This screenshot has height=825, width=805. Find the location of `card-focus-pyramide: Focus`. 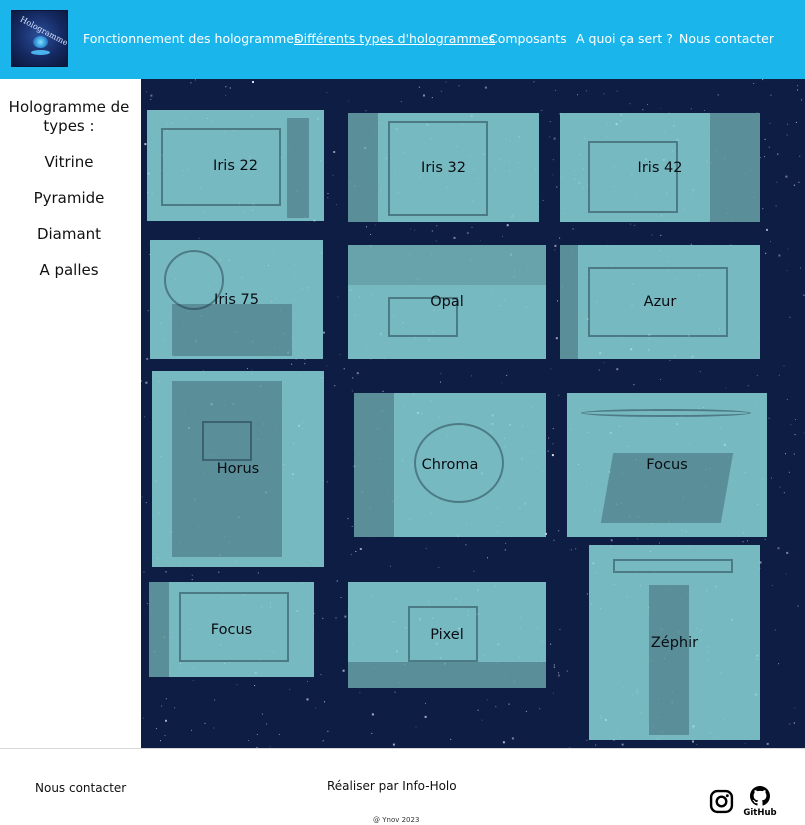

card-focus-pyramide: Focus is located at coordinates (231, 629).